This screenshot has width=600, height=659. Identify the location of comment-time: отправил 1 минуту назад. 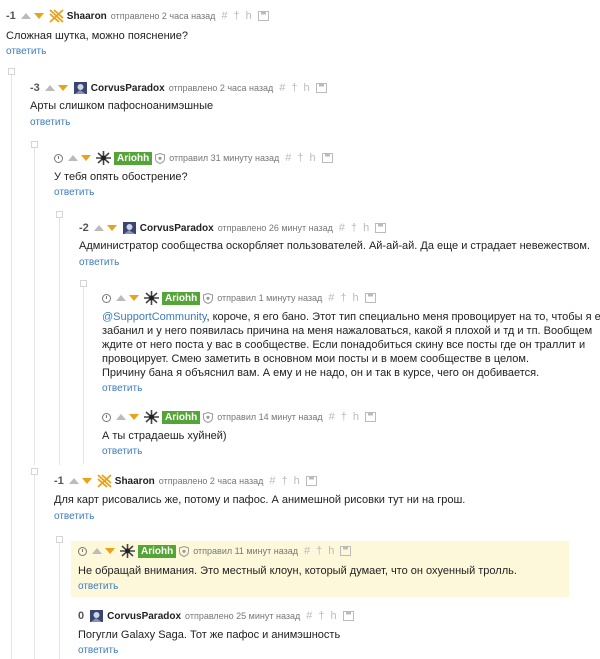
(269, 298).